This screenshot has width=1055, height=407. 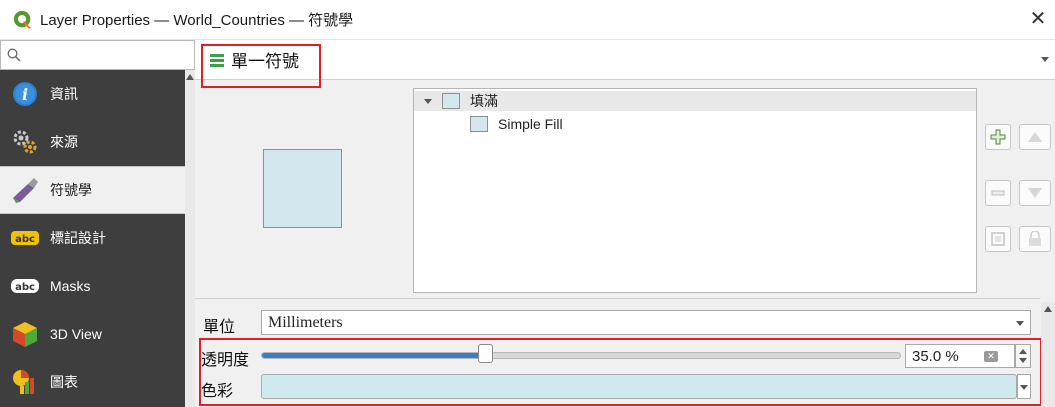 I want to click on duplicate-symbol-layer-button, so click(x=998, y=239).